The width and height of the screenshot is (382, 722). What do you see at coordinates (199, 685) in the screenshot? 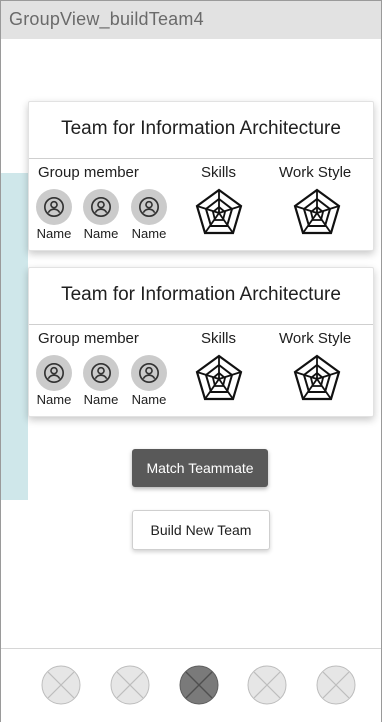
I see `placeholder-icon-selected` at bounding box center [199, 685].